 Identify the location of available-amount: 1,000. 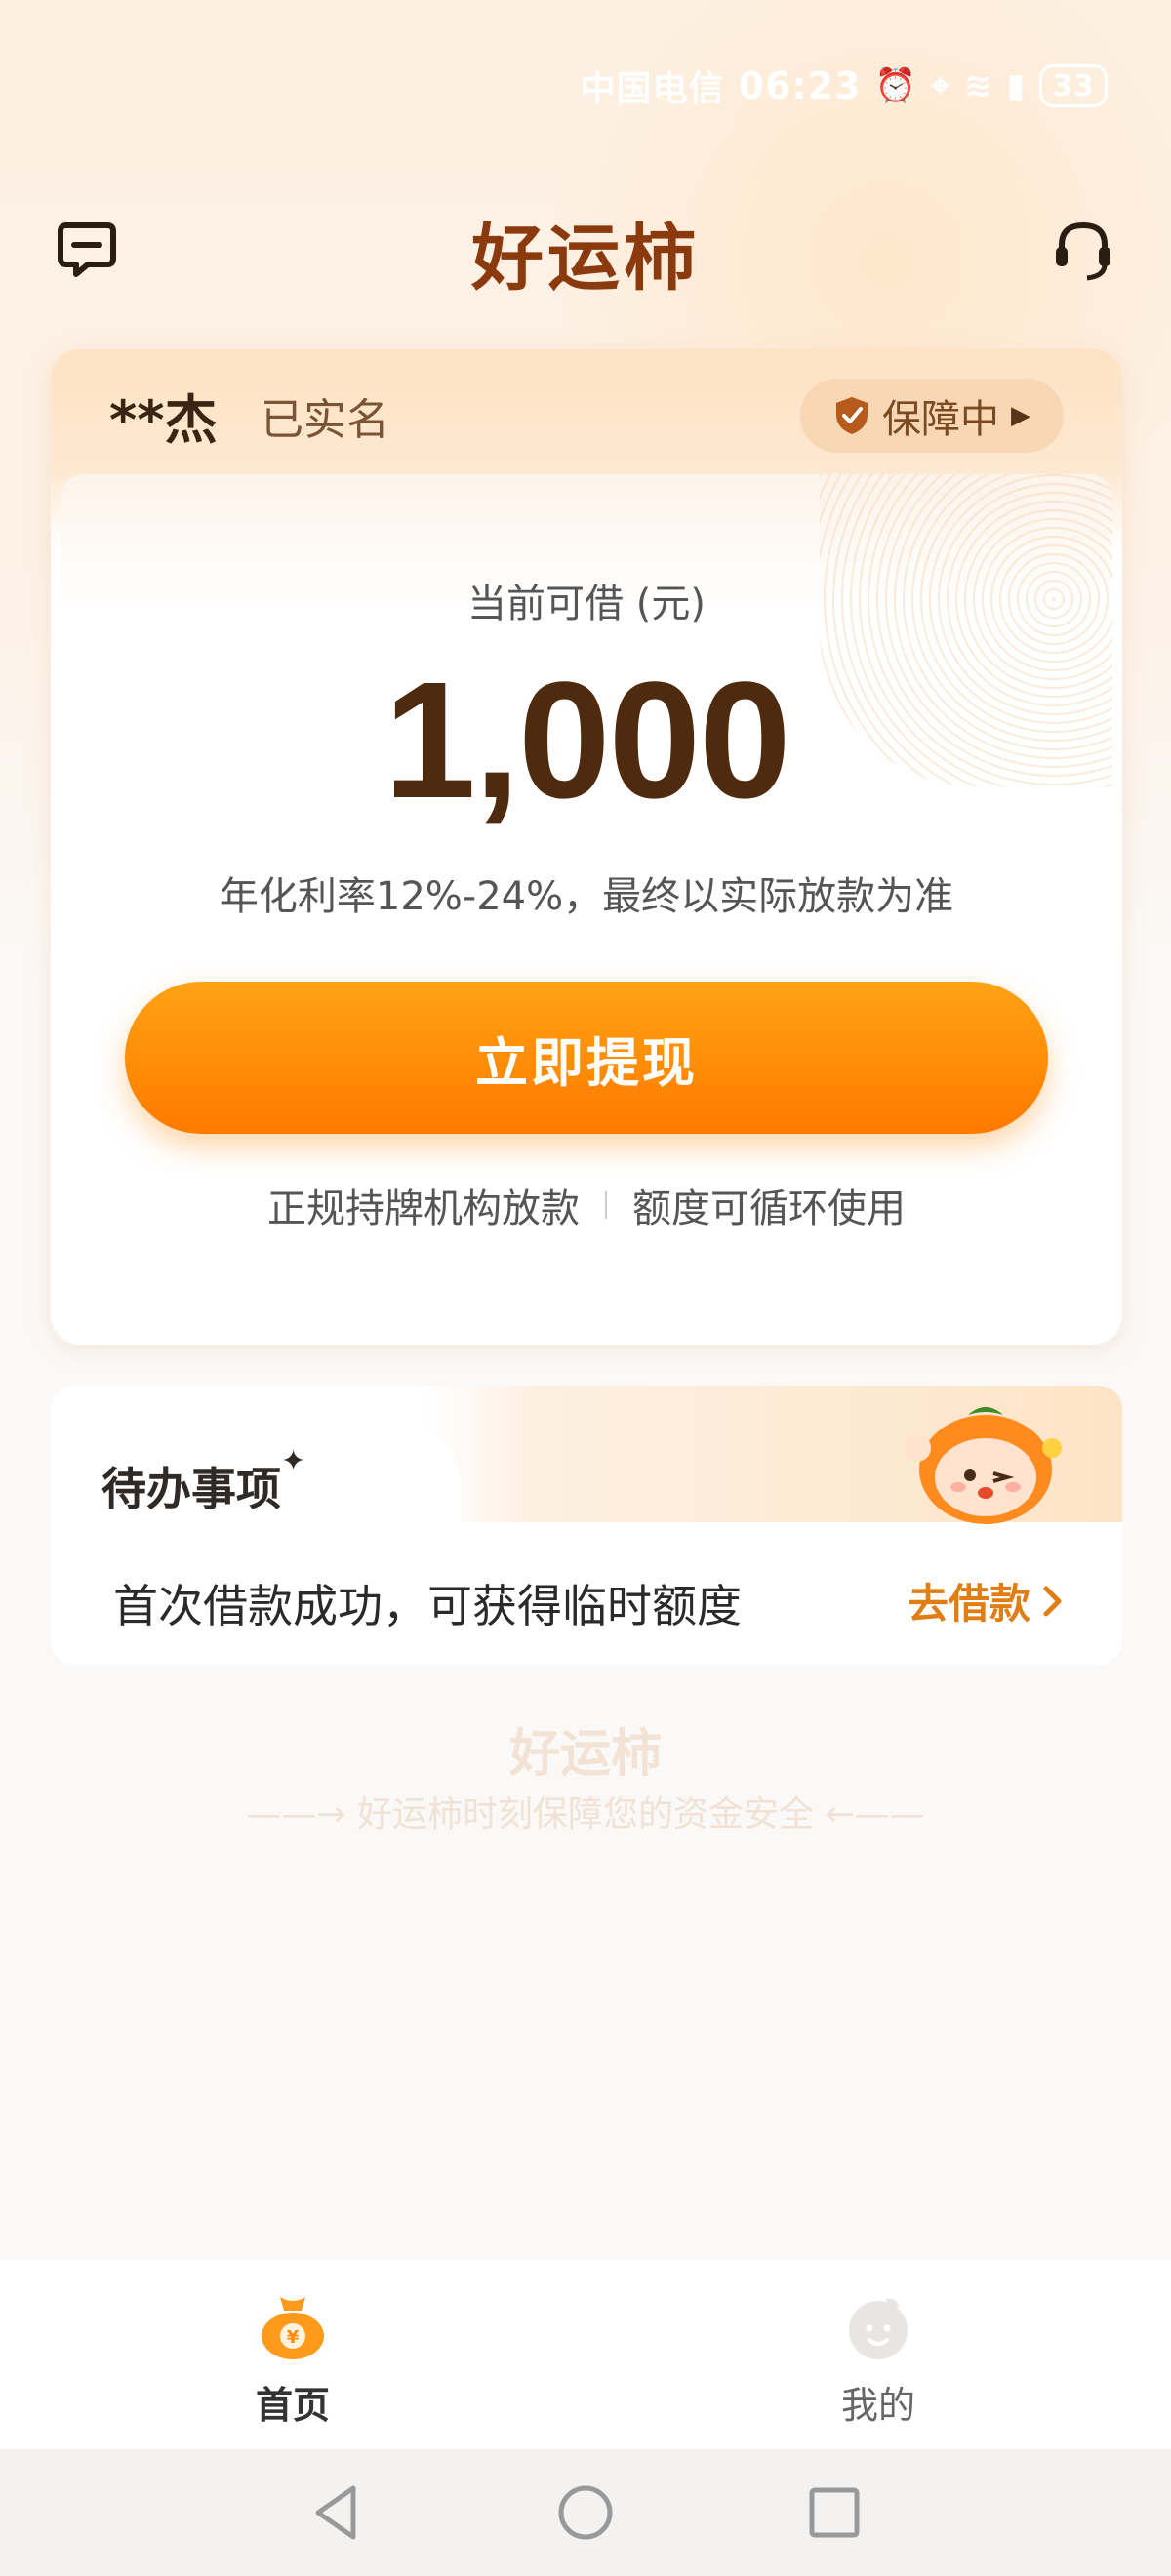
(587, 740).